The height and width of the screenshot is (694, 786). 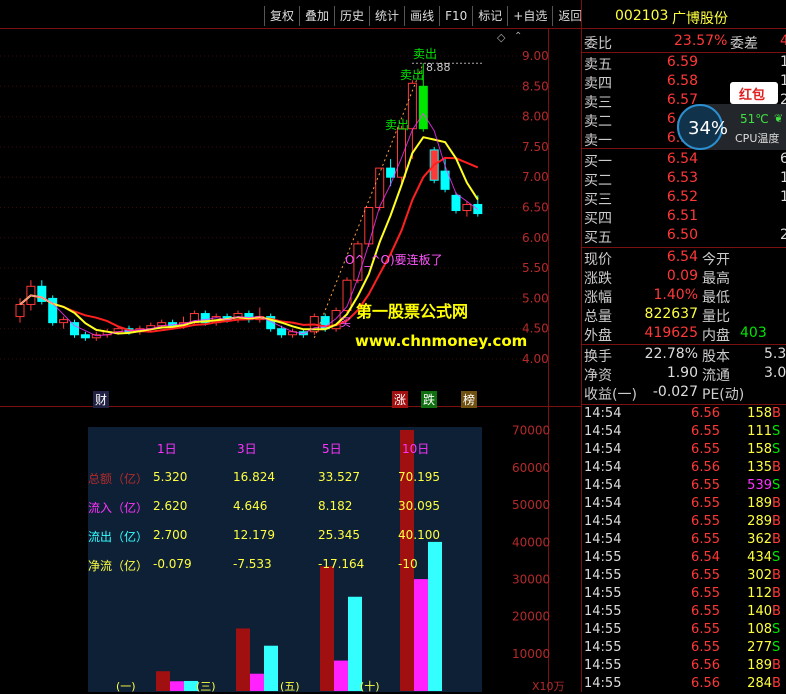 I want to click on quote-row: 总量 822637 量比, so click(x=685, y=315).